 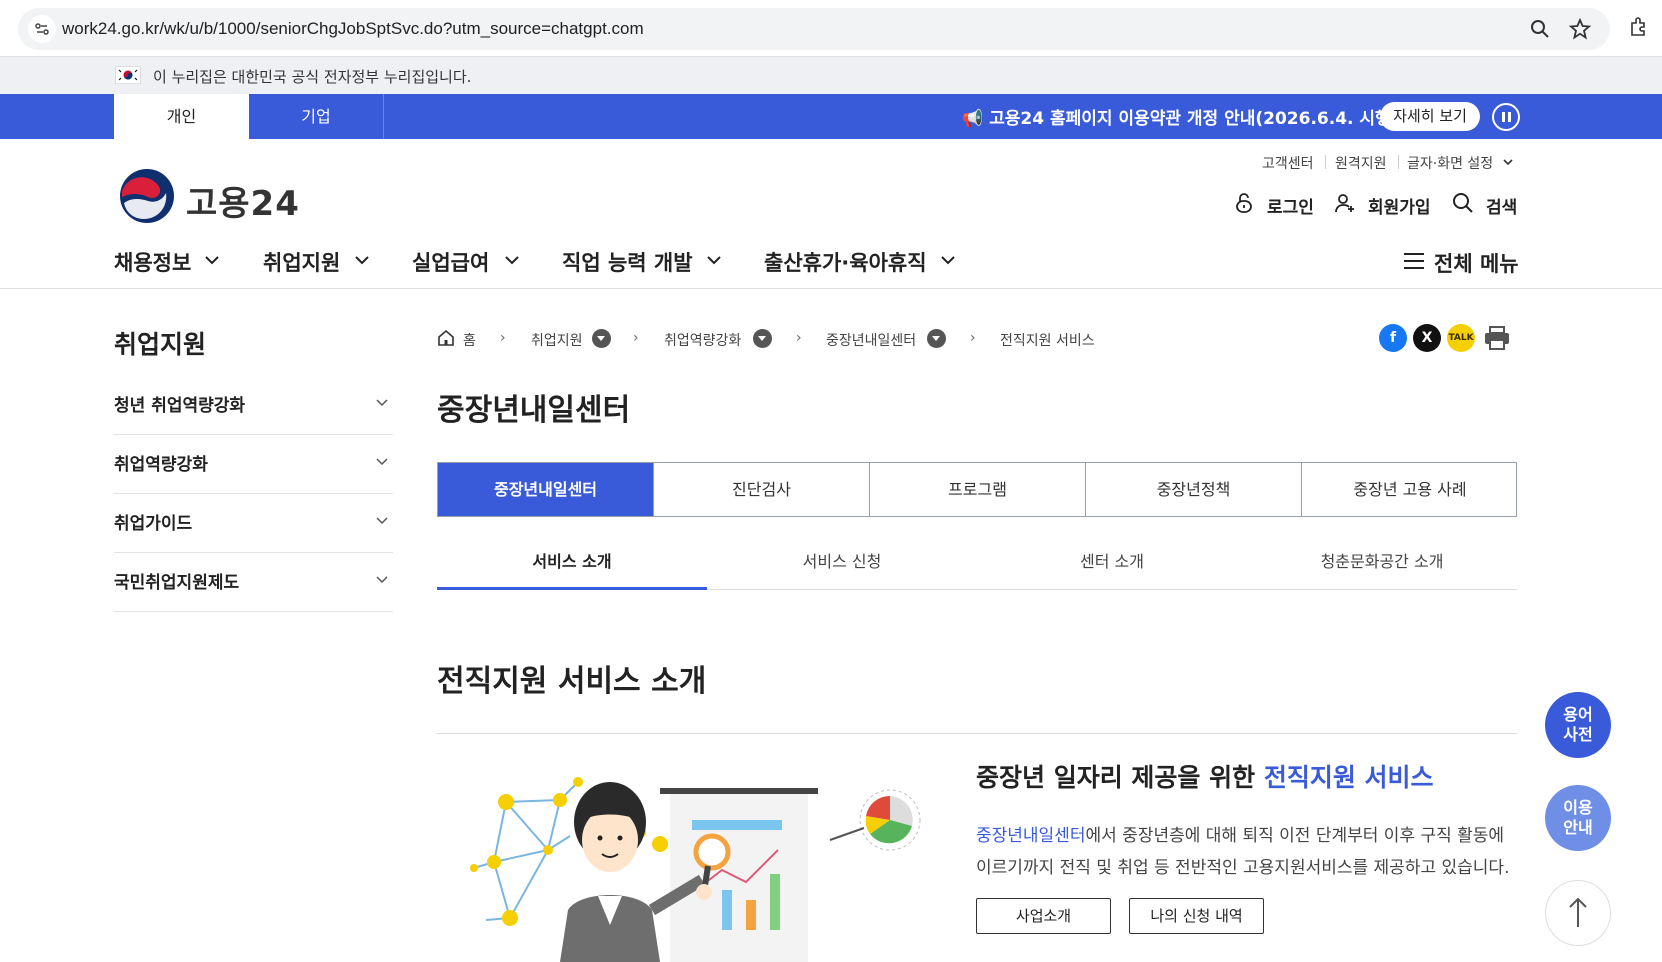 I want to click on util-customer-center: 고객센터, so click(x=1288, y=163).